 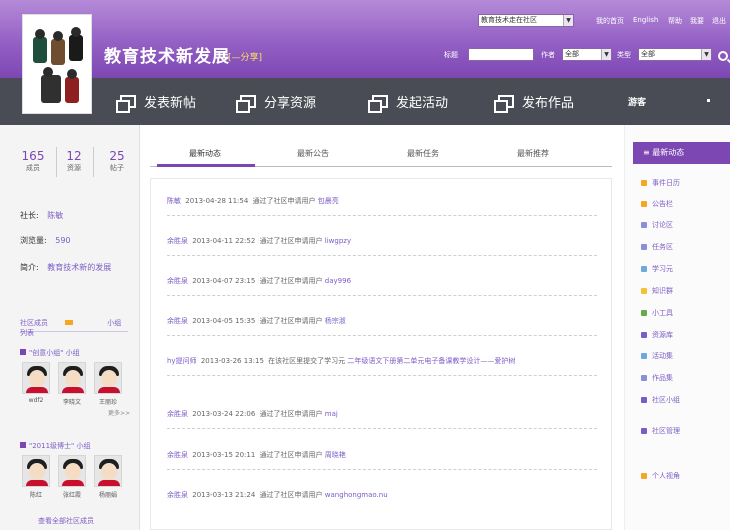 What do you see at coordinates (657, 291) in the screenshot?
I see `right-menu-item: 知识群` at bounding box center [657, 291].